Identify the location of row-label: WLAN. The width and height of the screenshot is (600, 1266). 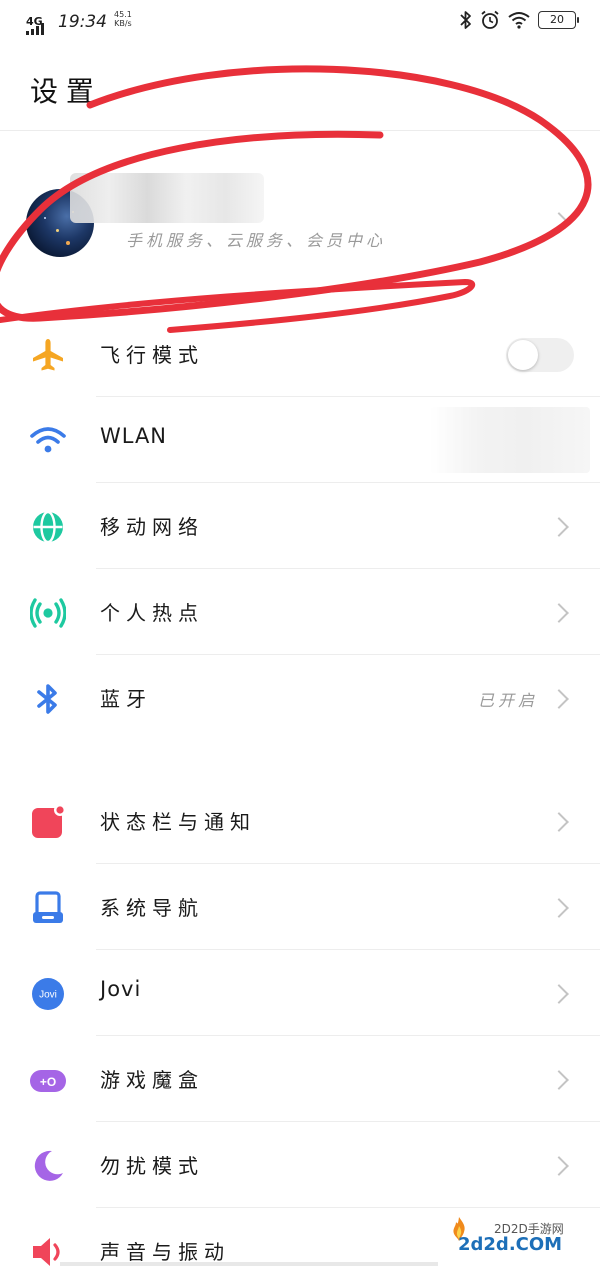
(134, 436).